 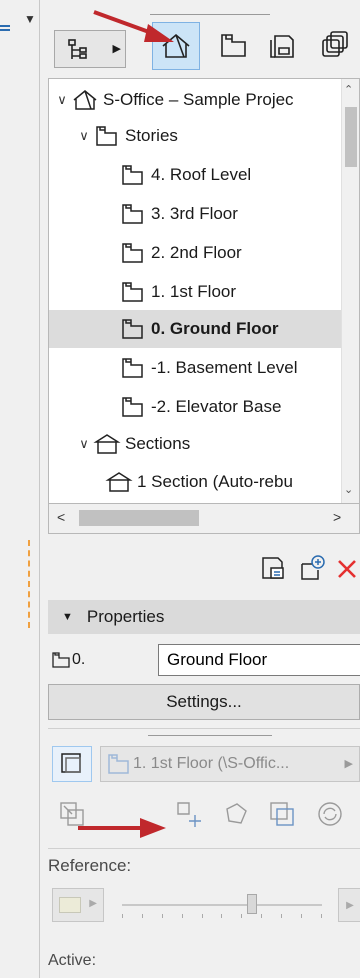 I want to click on drop-indicator, so click(x=34, y=584).